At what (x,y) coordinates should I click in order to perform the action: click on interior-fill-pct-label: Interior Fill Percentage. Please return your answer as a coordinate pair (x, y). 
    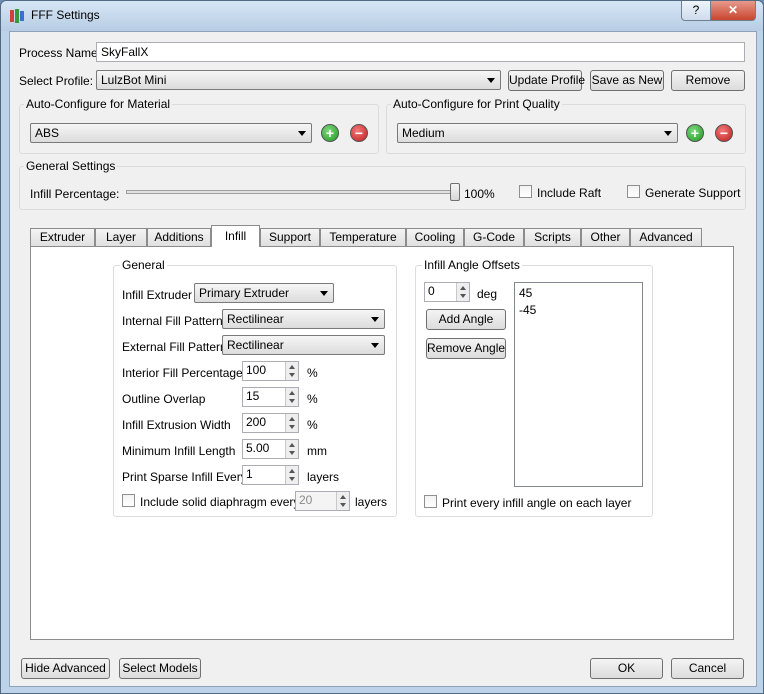
    Looking at the image, I should click on (182, 373).